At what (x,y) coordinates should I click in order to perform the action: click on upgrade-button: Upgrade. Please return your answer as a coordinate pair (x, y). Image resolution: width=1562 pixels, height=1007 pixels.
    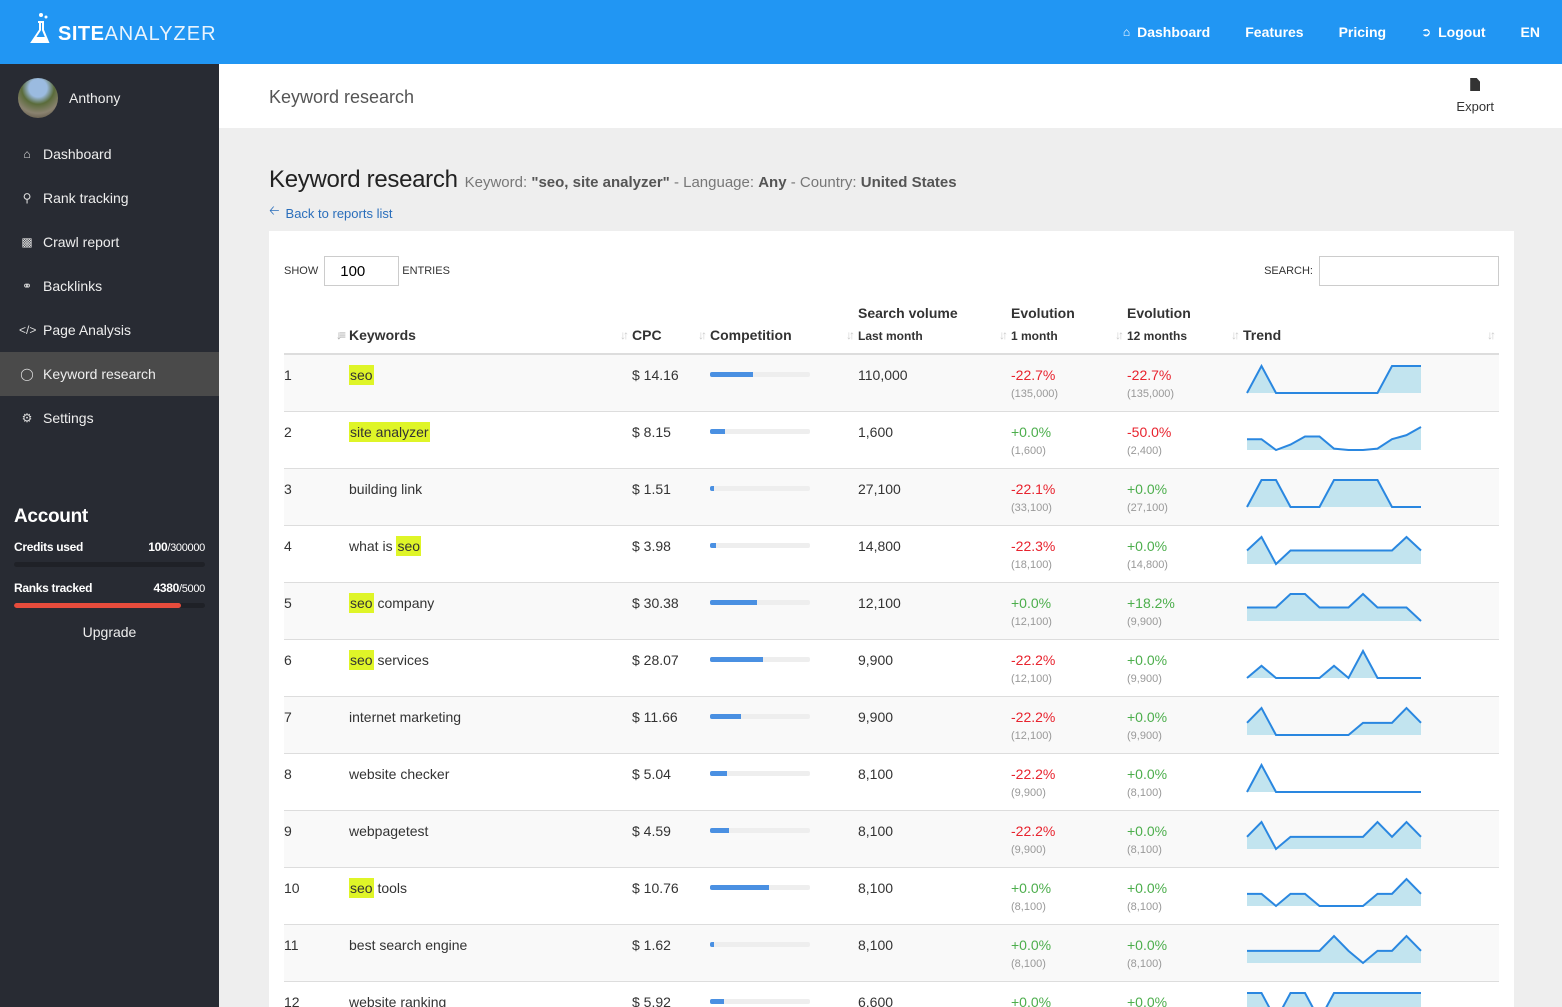
    Looking at the image, I should click on (109, 632).